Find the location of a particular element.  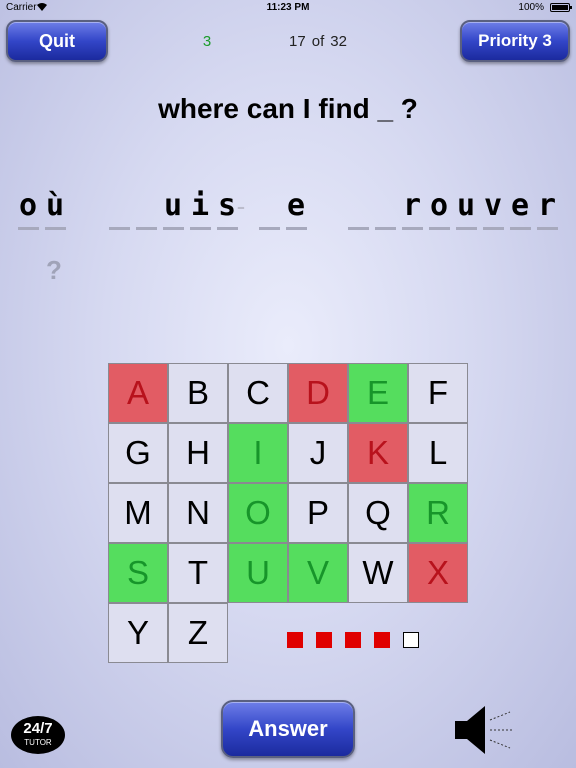

letter-key-f: F is located at coordinates (438, 393).